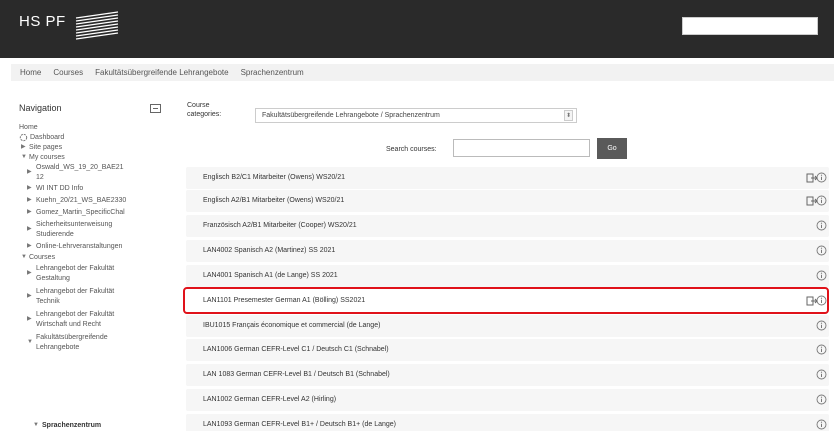  What do you see at coordinates (30, 72) in the screenshot?
I see `breadcrumb-home: Home` at bounding box center [30, 72].